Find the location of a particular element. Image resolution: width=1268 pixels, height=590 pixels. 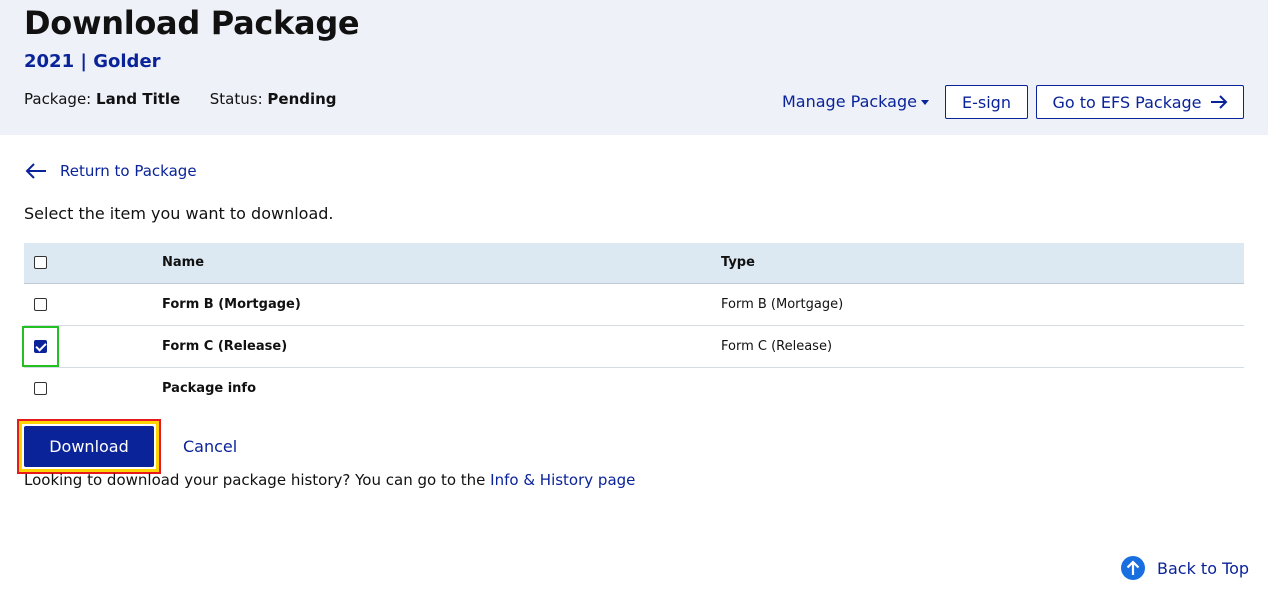

table-row: Form B (Mortgage) Form B (Mortgage) is located at coordinates (634, 304).